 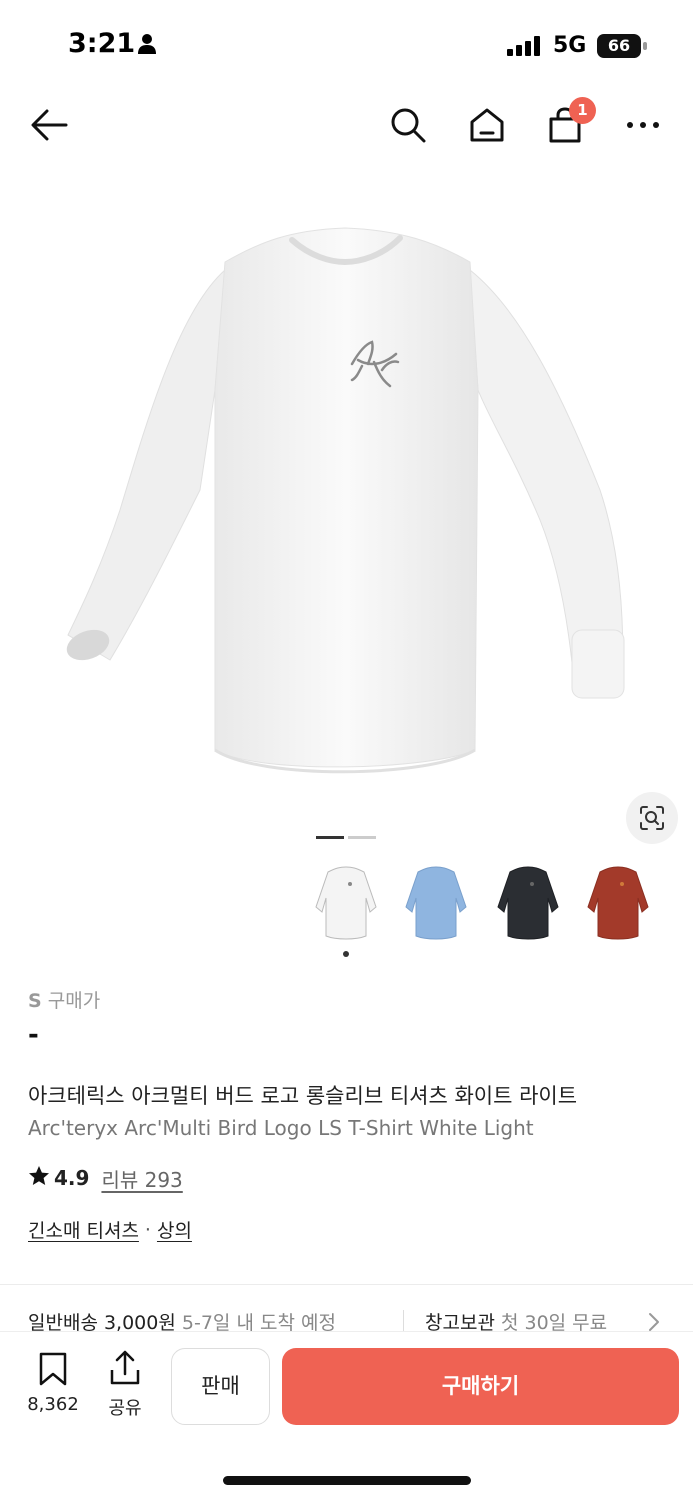 I want to click on size-code: S, so click(x=35, y=1001).